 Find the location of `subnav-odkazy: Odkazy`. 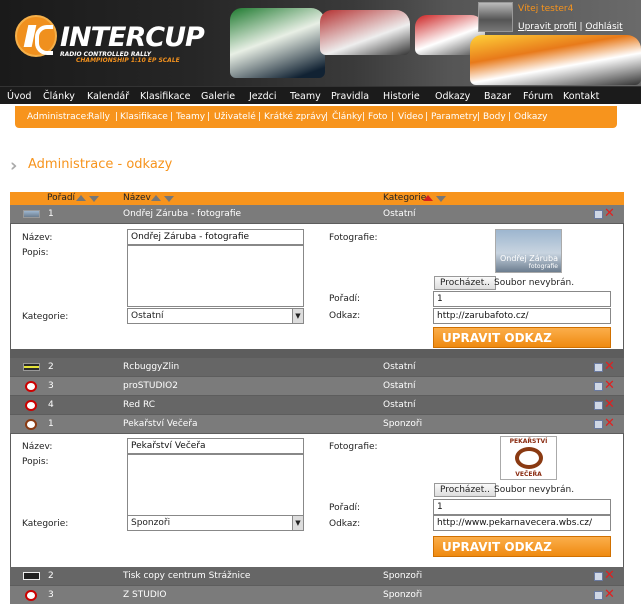

subnav-odkazy: Odkazy is located at coordinates (530, 117).